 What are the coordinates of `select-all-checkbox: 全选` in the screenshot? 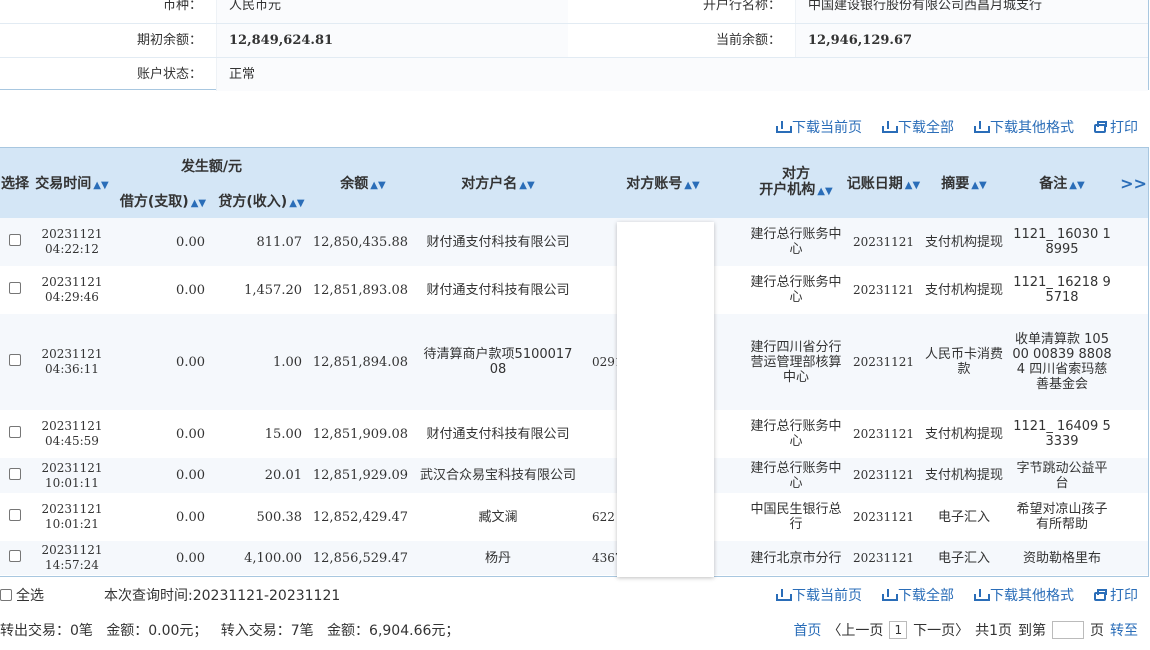 It's located at (22, 595).